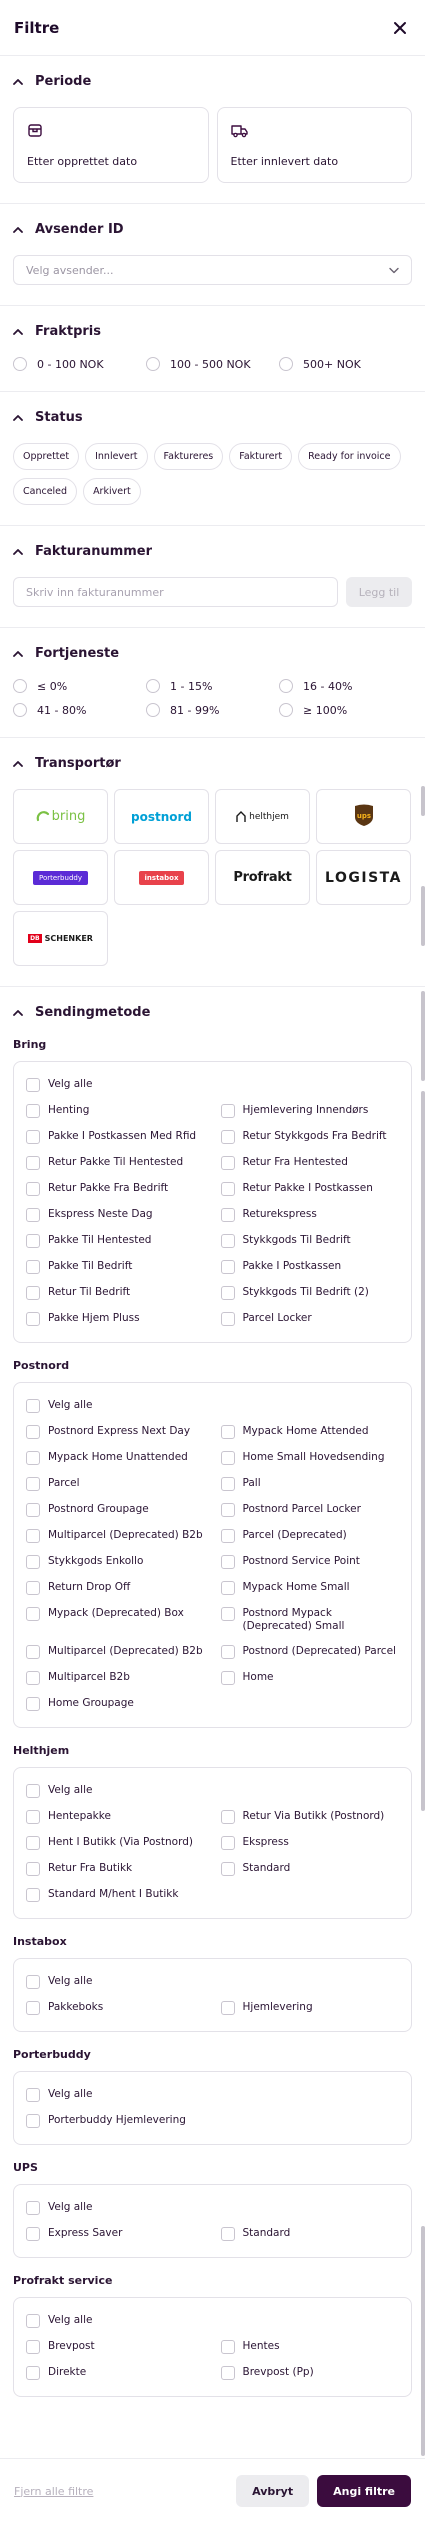  What do you see at coordinates (111, 145) in the screenshot?
I see `period-card-created: Etter opprettet dato` at bounding box center [111, 145].